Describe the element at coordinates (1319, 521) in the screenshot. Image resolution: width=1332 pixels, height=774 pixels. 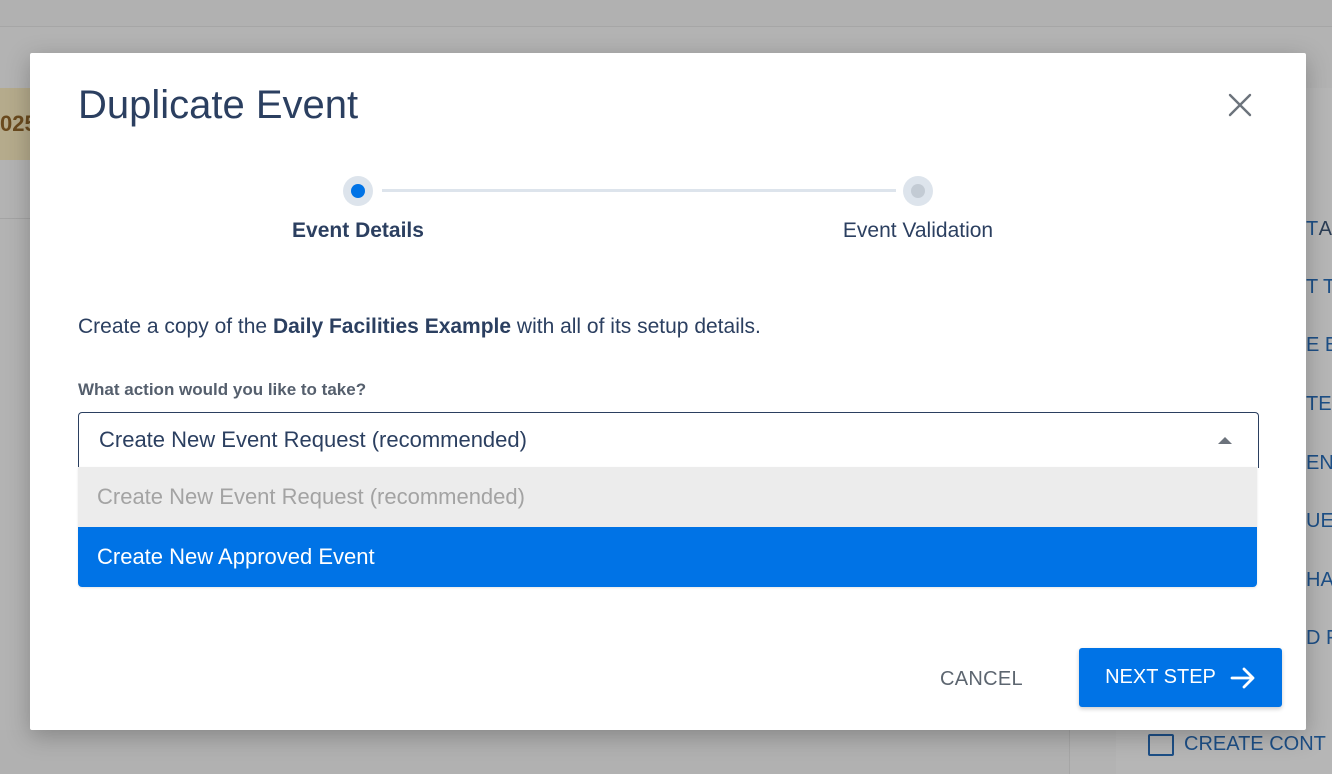
I see `background-menu-item: UES` at that location.